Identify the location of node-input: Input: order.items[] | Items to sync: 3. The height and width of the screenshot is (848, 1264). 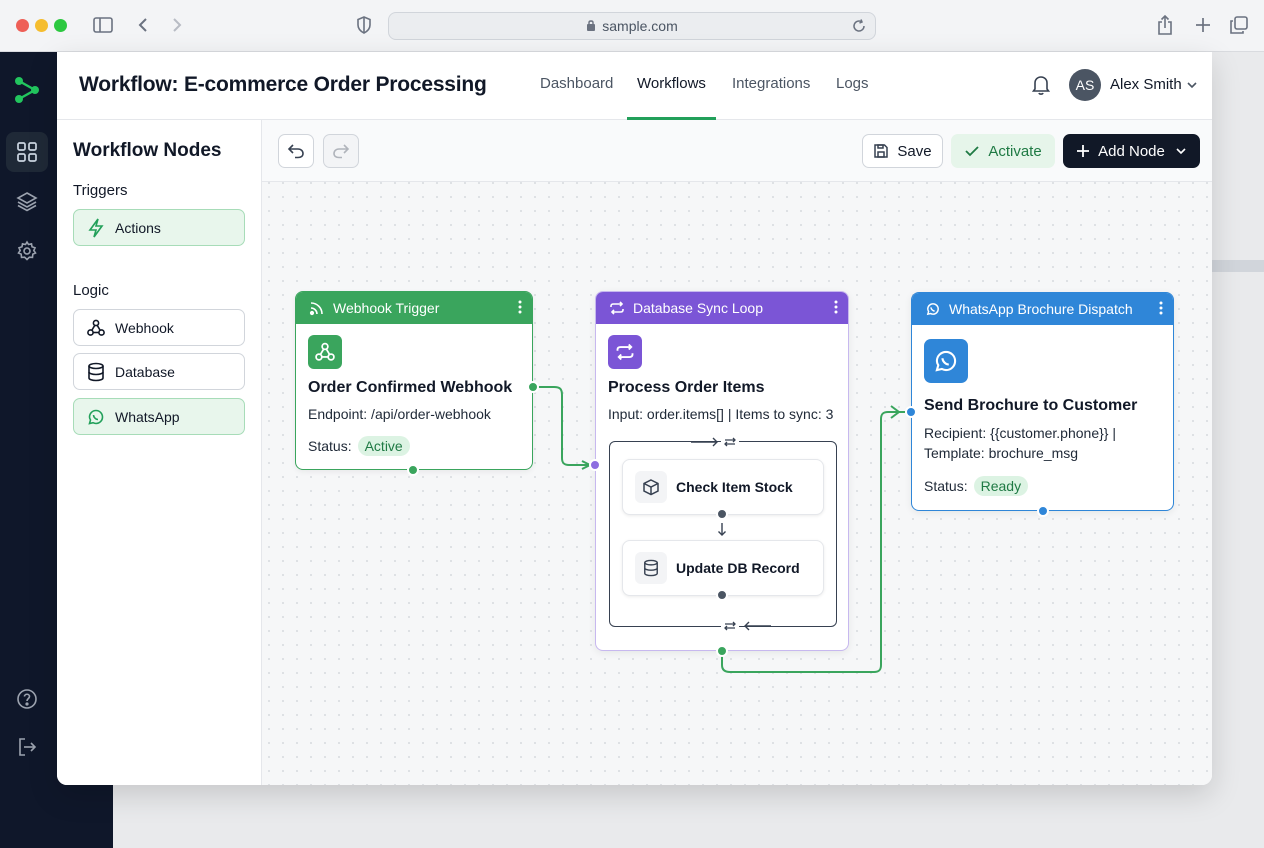
(721, 414).